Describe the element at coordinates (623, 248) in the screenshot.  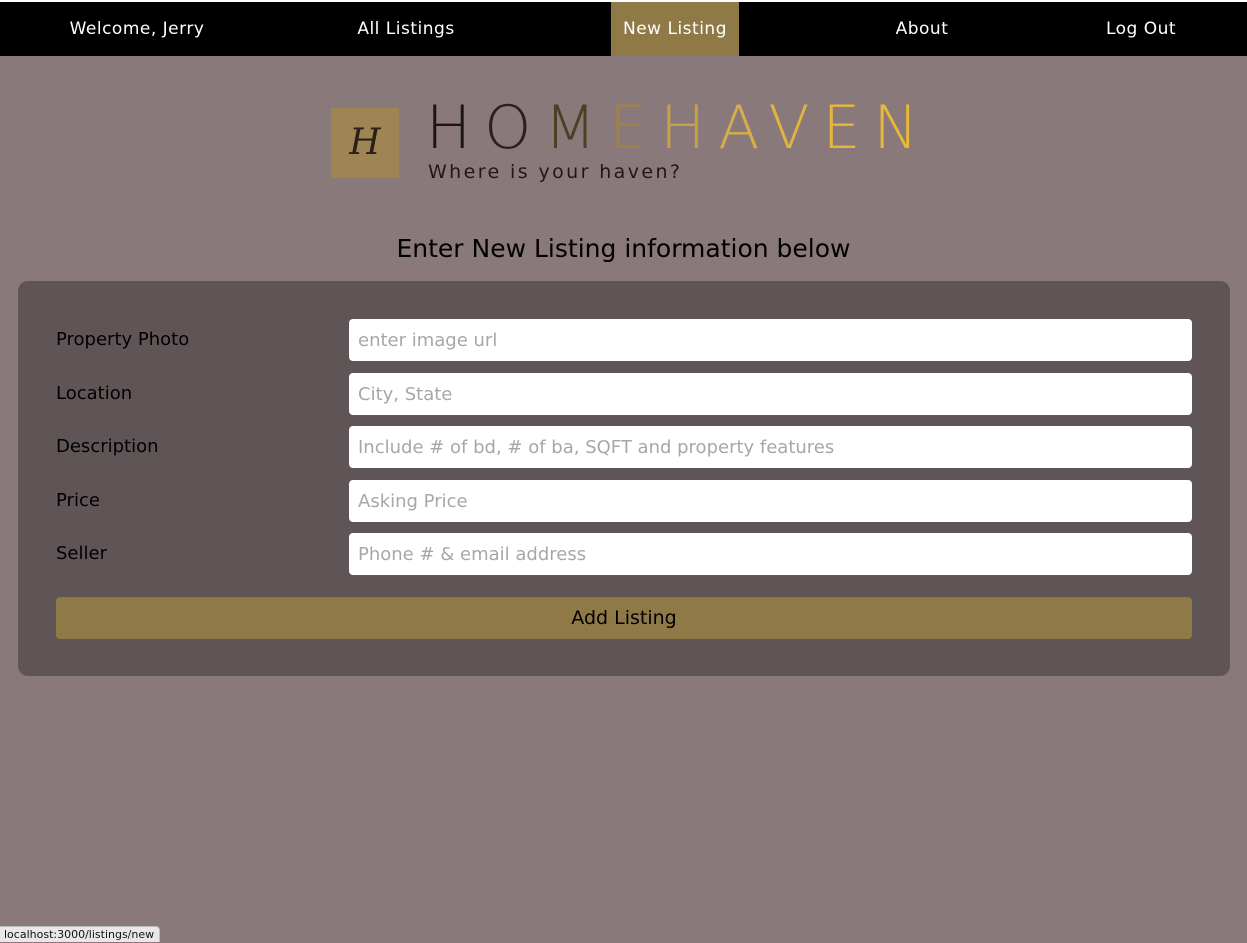
I see `page-heading: Enter New Listing information below` at that location.